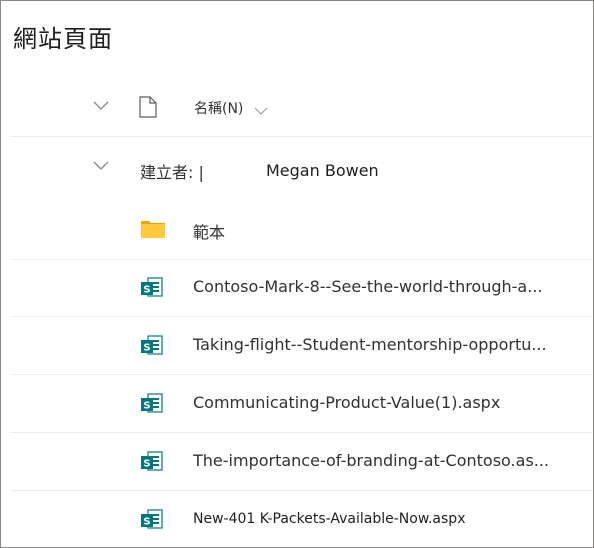 The image size is (594, 548). Describe the element at coordinates (101, 167) in the screenshot. I see `group-chevron-down-icon` at that location.